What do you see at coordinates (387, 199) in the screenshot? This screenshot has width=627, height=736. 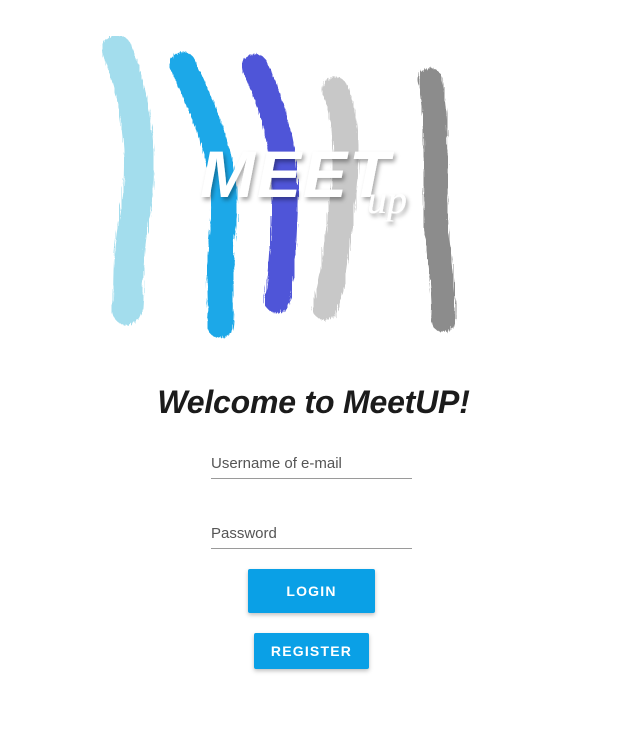 I see `logo-wordmark-sub: up` at bounding box center [387, 199].